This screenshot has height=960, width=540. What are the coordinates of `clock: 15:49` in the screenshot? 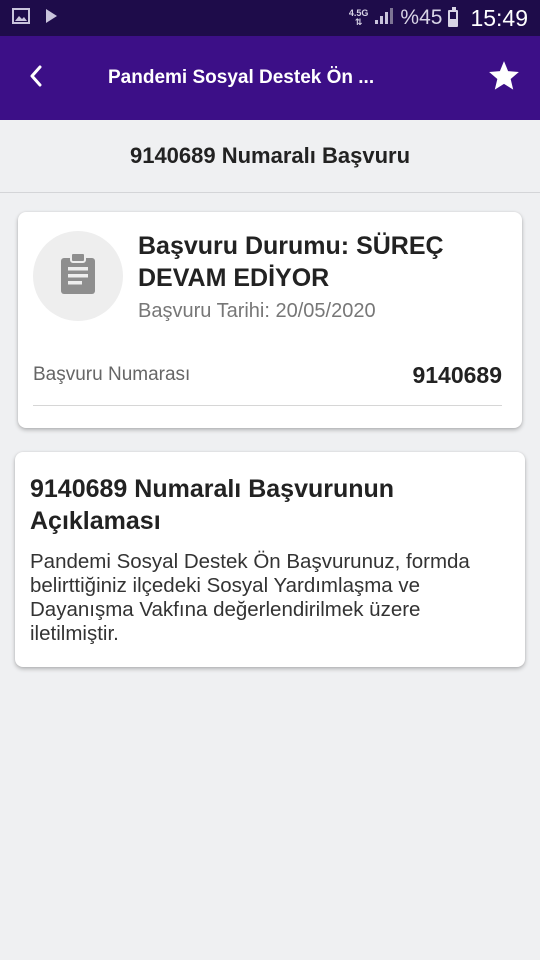 It's located at (499, 17).